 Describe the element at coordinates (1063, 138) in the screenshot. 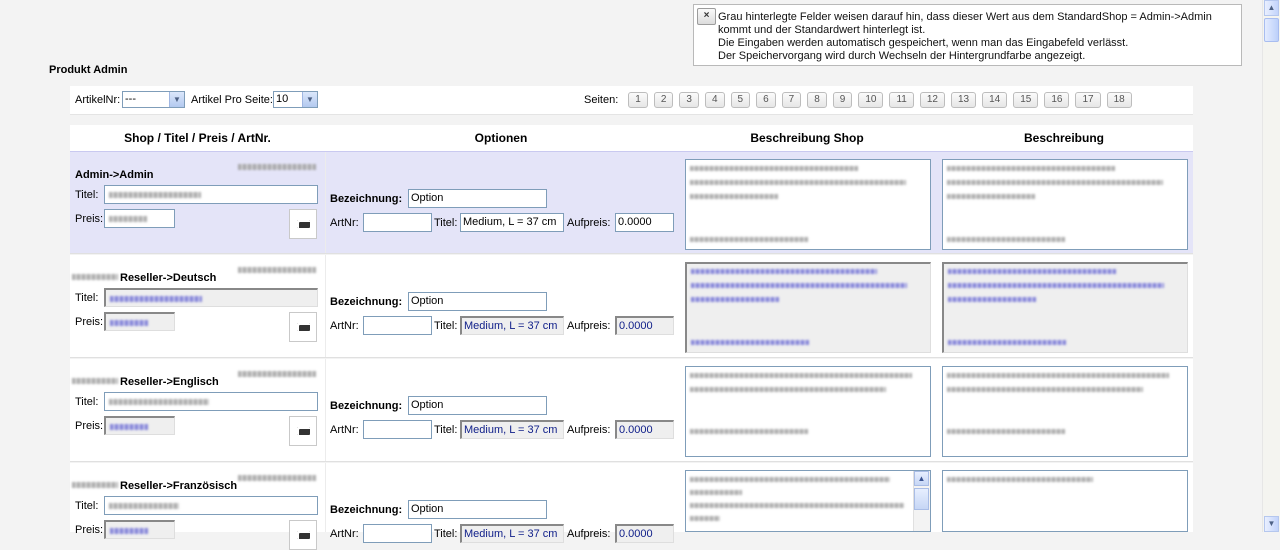

I see `column-header-beschreibung: Beschreibung` at that location.